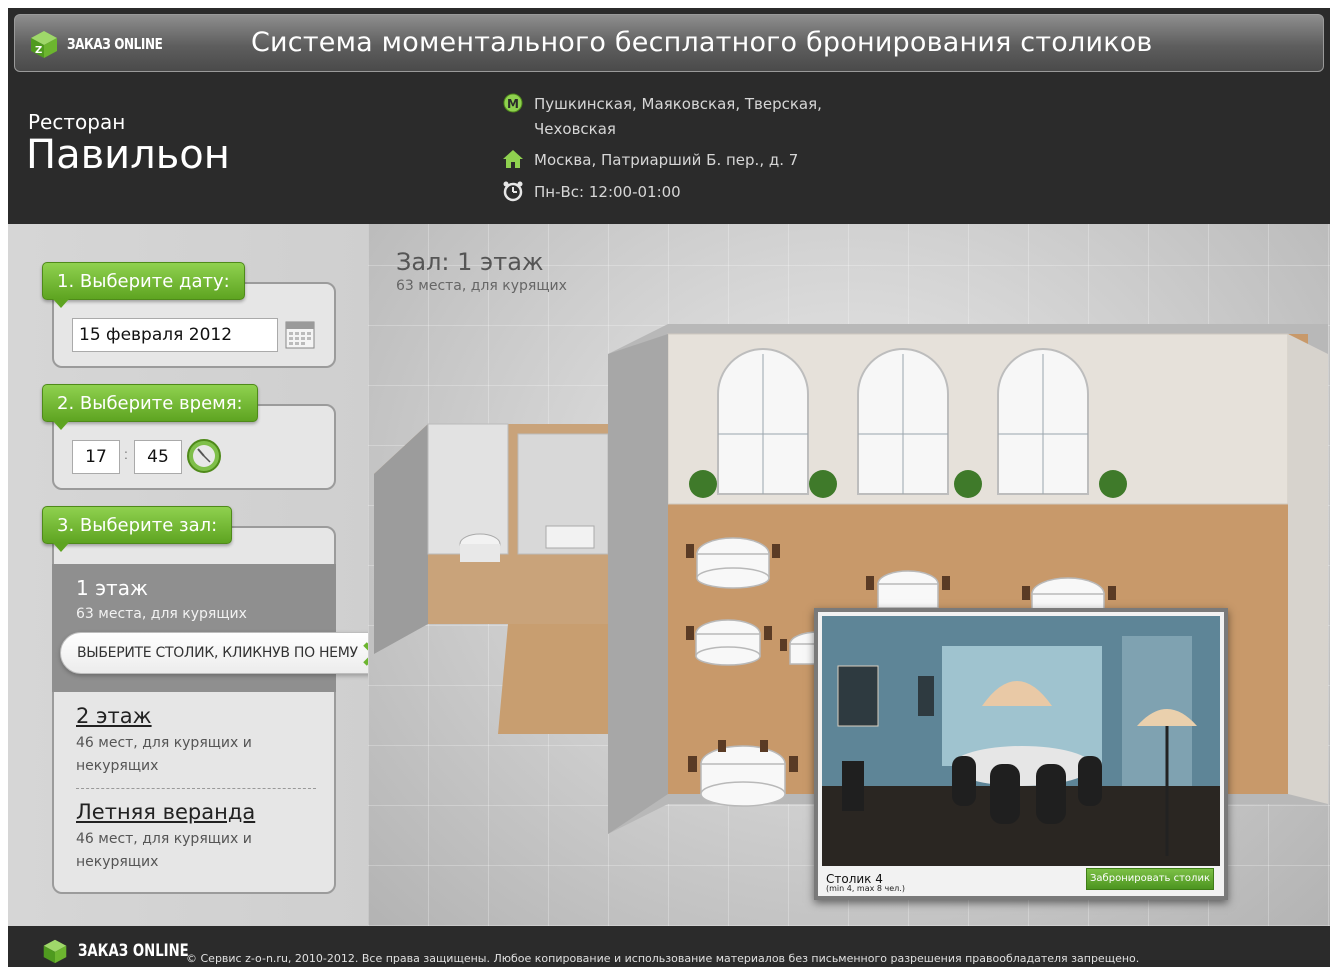  Describe the element at coordinates (217, 653) in the screenshot. I see `hint-text: ВЫБЕРИТЕ СТОЛИК, КЛИКНУВ ПО НЕМУ` at that location.